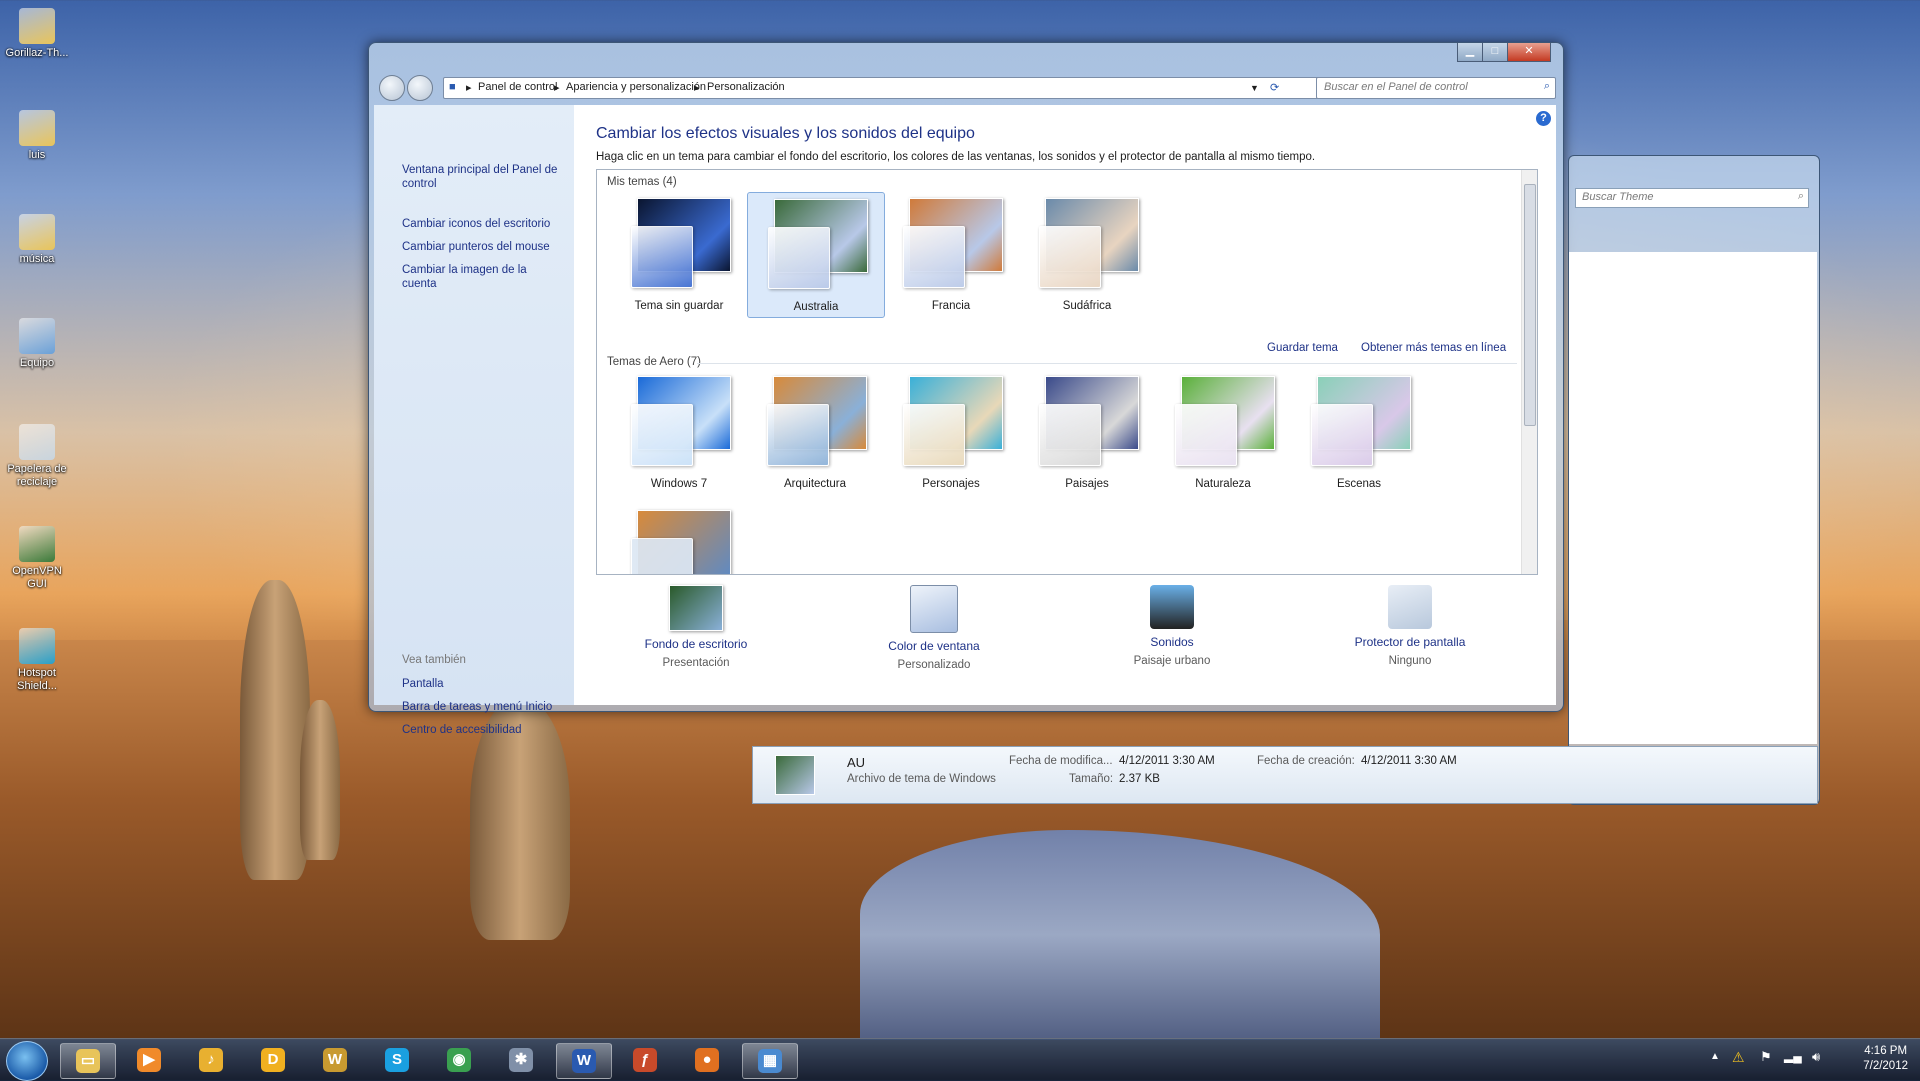 The image size is (1920, 1081). What do you see at coordinates (679, 484) in the screenshot?
I see `theme-label: Windows 7` at bounding box center [679, 484].